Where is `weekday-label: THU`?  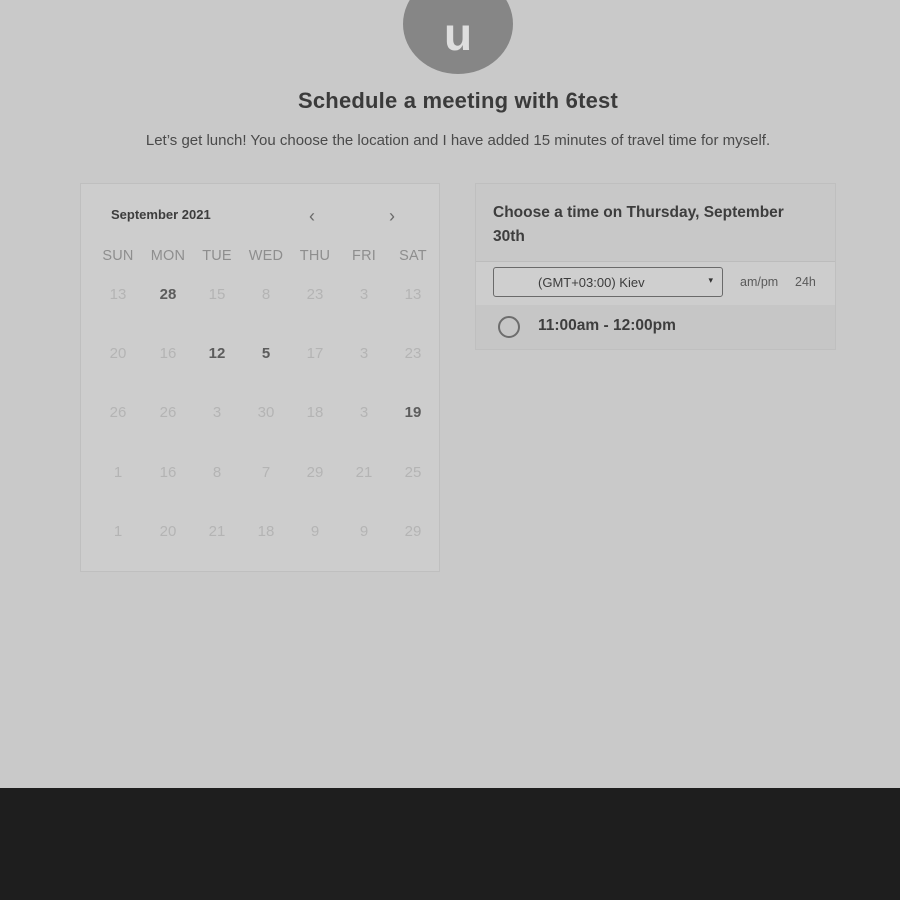
weekday-label: THU is located at coordinates (315, 256).